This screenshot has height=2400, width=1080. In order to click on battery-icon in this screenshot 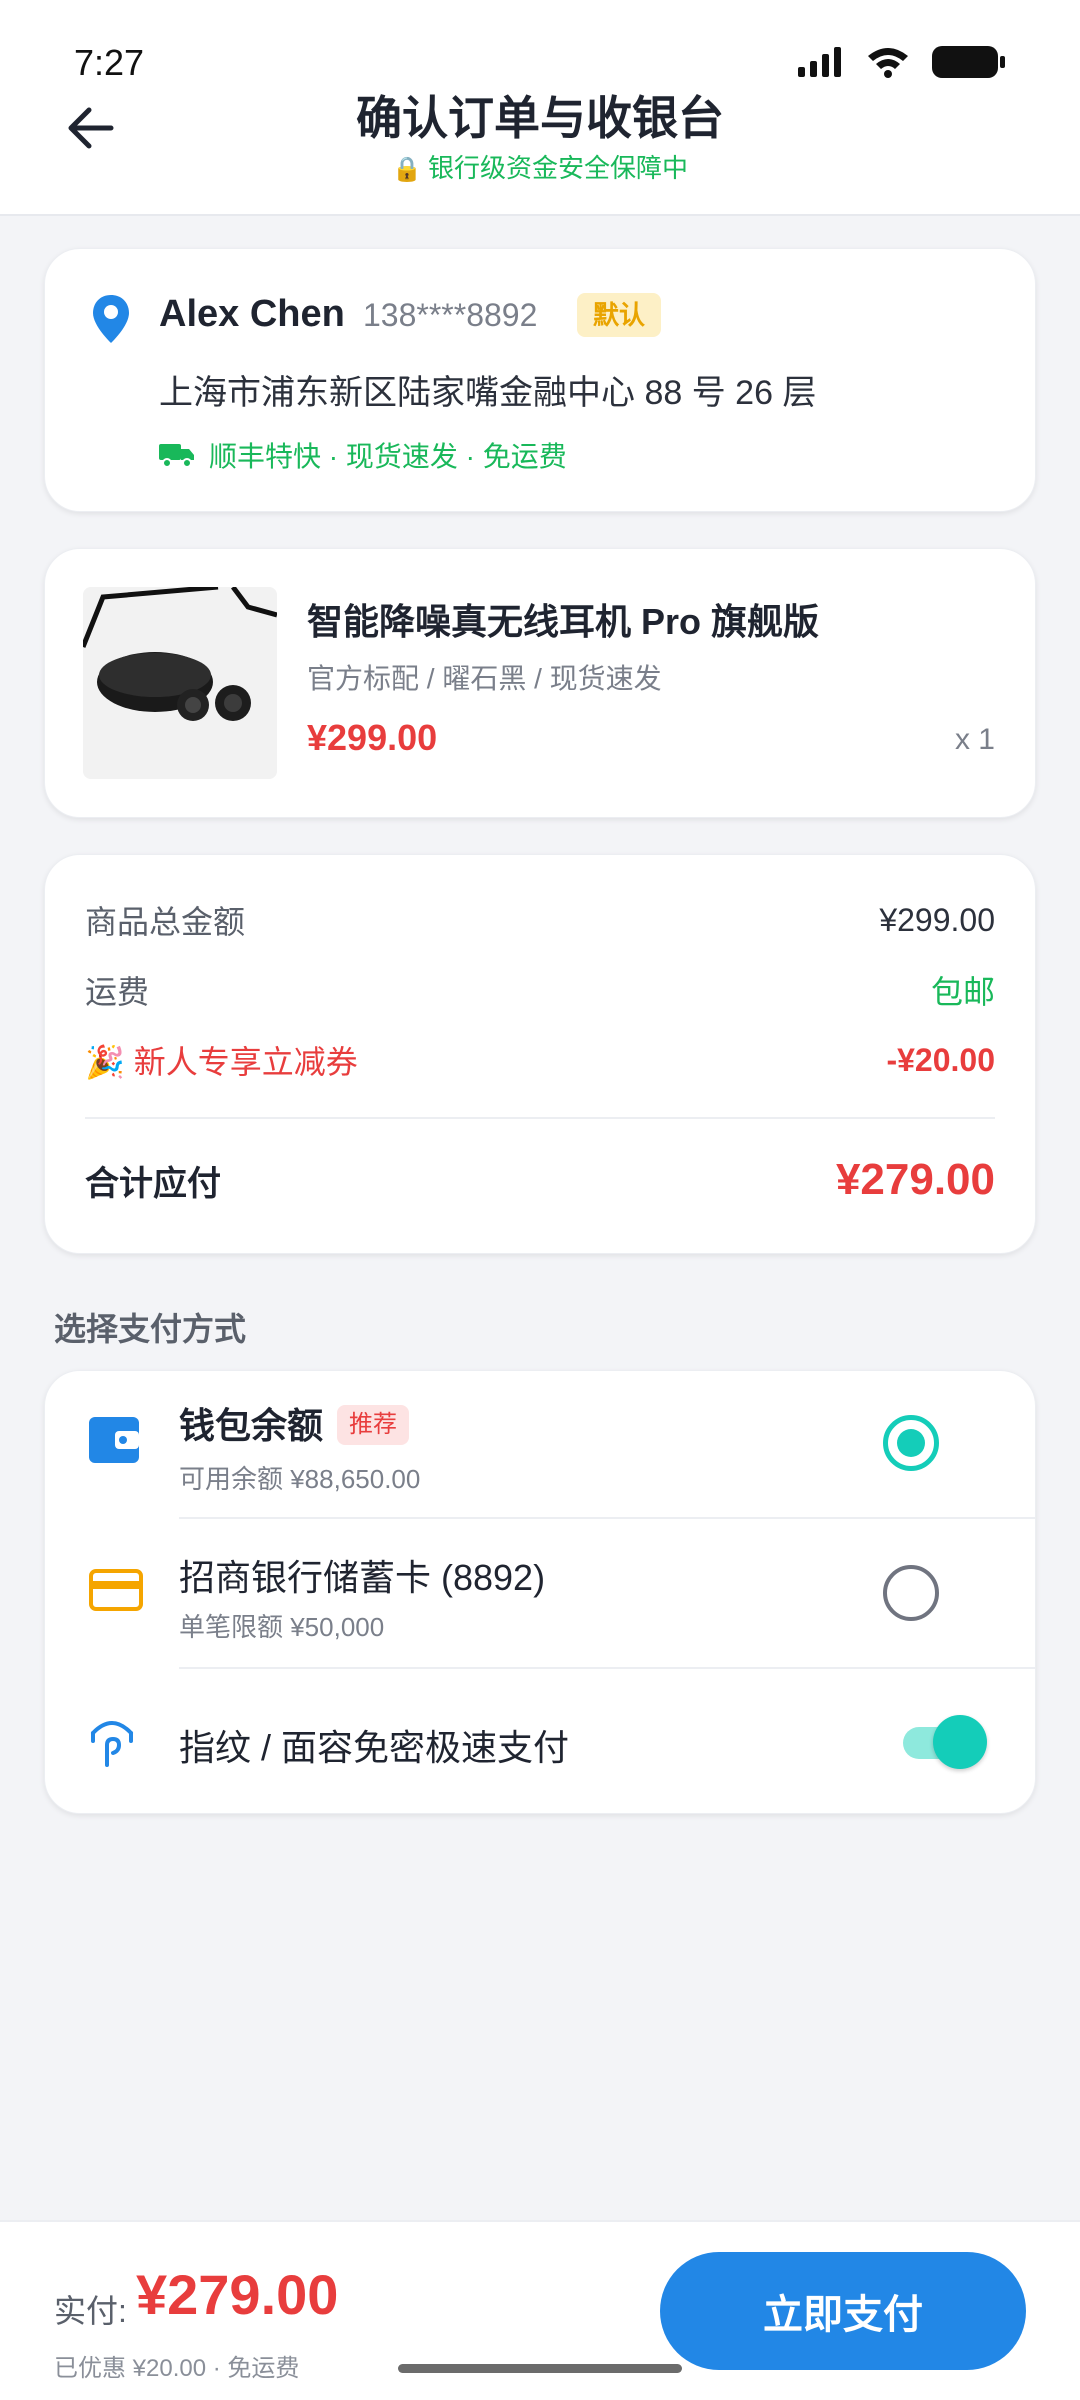, I will do `click(968, 62)`.